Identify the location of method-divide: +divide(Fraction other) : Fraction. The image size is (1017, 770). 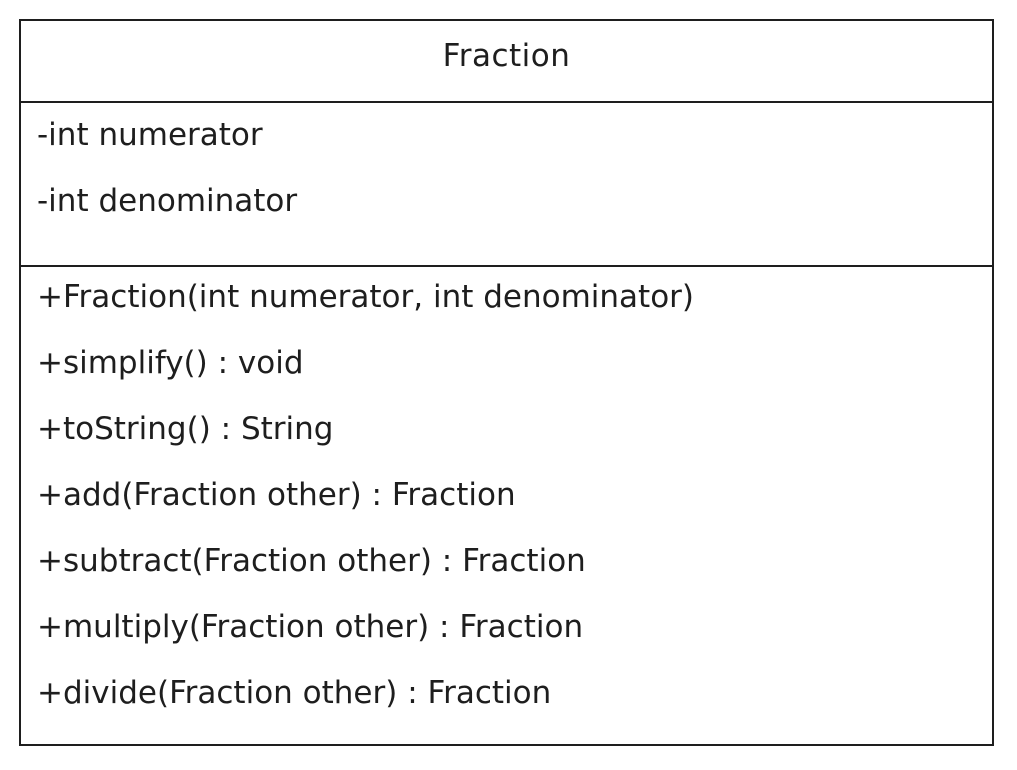
(294, 693).